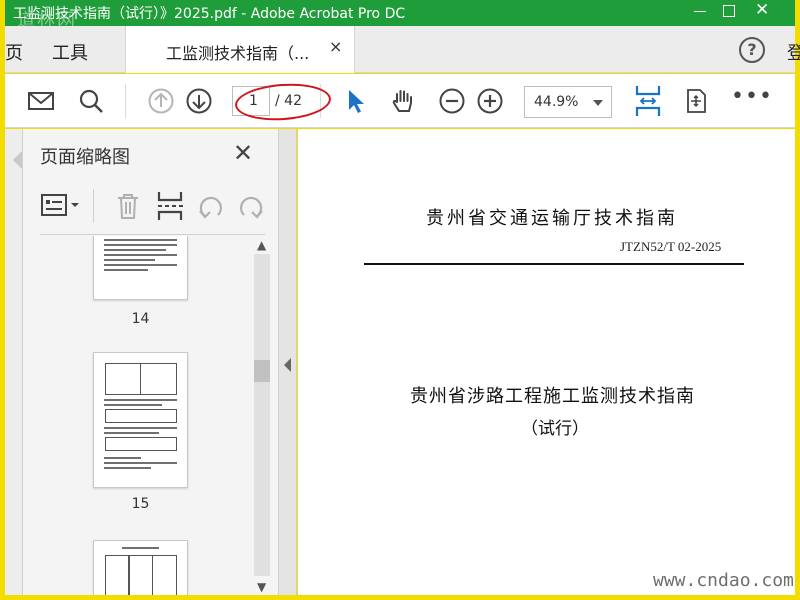 This screenshot has height=600, width=800. Describe the element at coordinates (14, 52) in the screenshot. I see `tab-home: 页` at that location.